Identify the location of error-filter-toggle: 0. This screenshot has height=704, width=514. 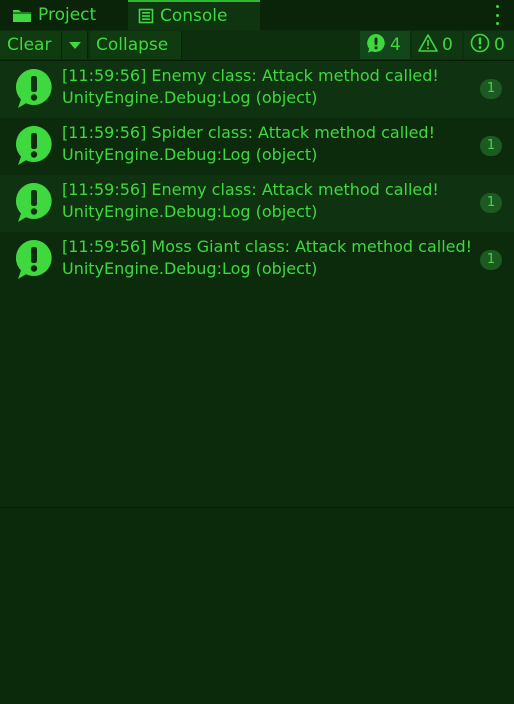
(489, 45).